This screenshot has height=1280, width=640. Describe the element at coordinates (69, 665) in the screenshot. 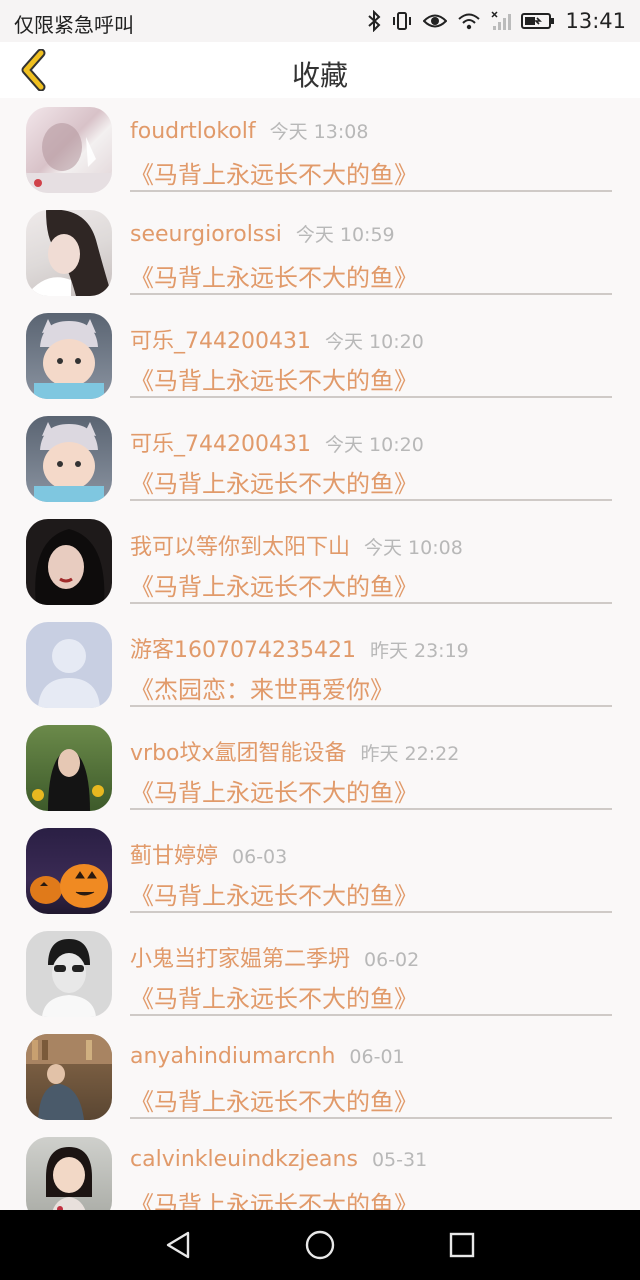

I see `default-avatar-icon` at that location.